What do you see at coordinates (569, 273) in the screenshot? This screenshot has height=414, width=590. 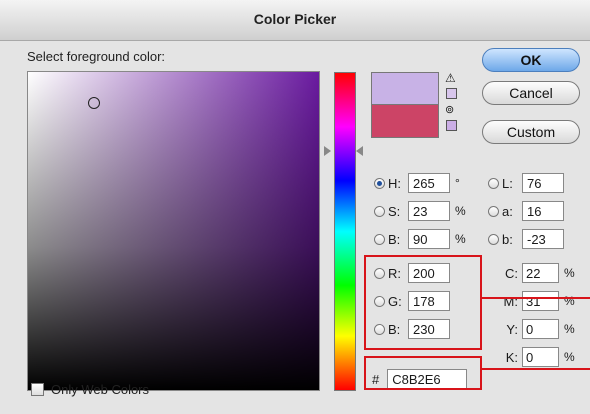 I see `cyan-unit: %` at bounding box center [569, 273].